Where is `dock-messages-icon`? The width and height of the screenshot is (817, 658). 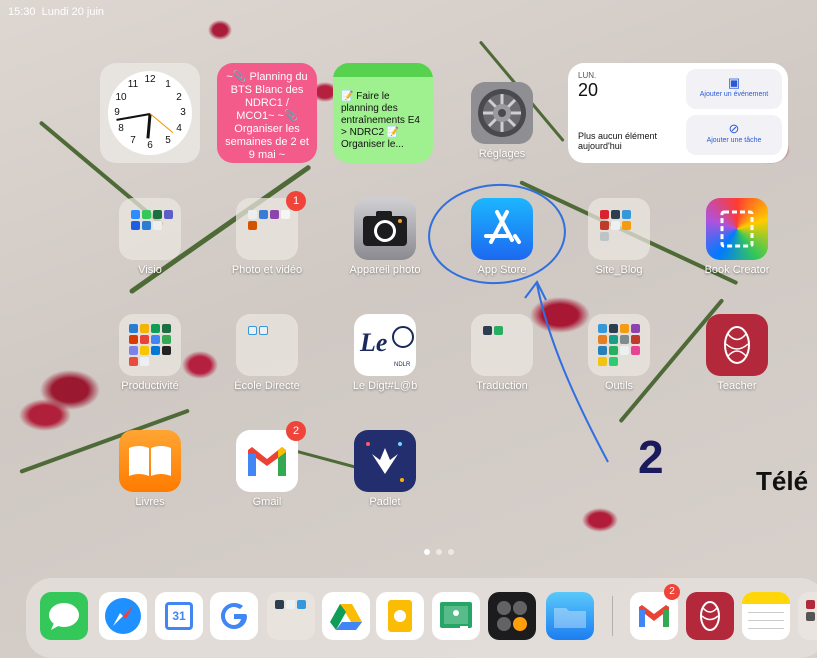
dock-messages-icon is located at coordinates (64, 616).